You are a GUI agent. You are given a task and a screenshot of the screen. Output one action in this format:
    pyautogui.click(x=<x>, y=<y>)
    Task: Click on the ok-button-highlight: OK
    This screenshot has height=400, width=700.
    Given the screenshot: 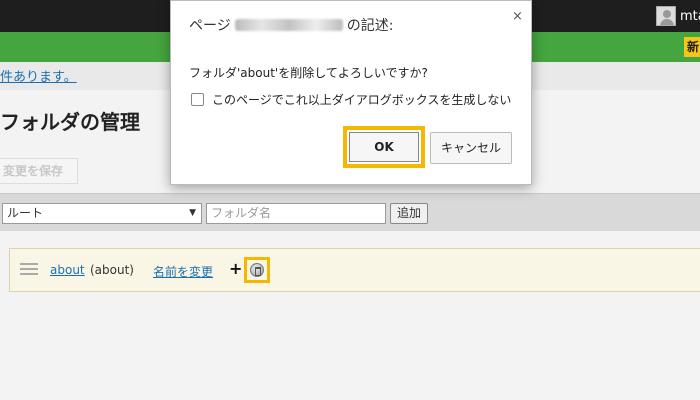 What is the action you would take?
    pyautogui.click(x=384, y=147)
    